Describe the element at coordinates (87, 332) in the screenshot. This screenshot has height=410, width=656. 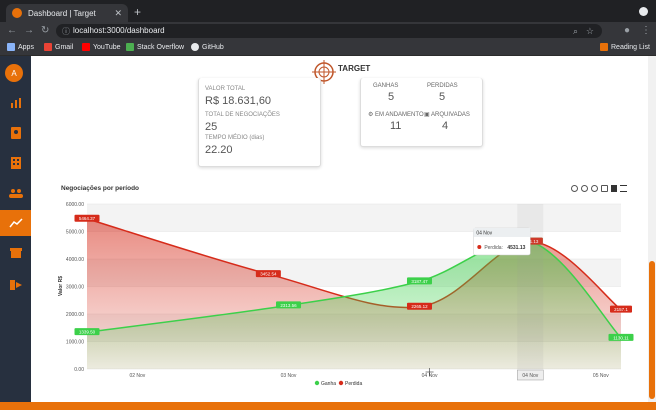
I see `data-label: 1339.50` at that location.